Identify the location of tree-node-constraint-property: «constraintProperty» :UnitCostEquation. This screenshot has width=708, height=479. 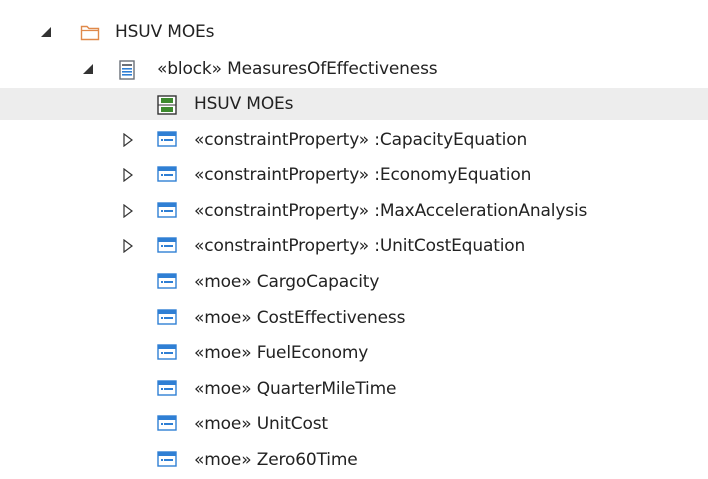
(354, 246).